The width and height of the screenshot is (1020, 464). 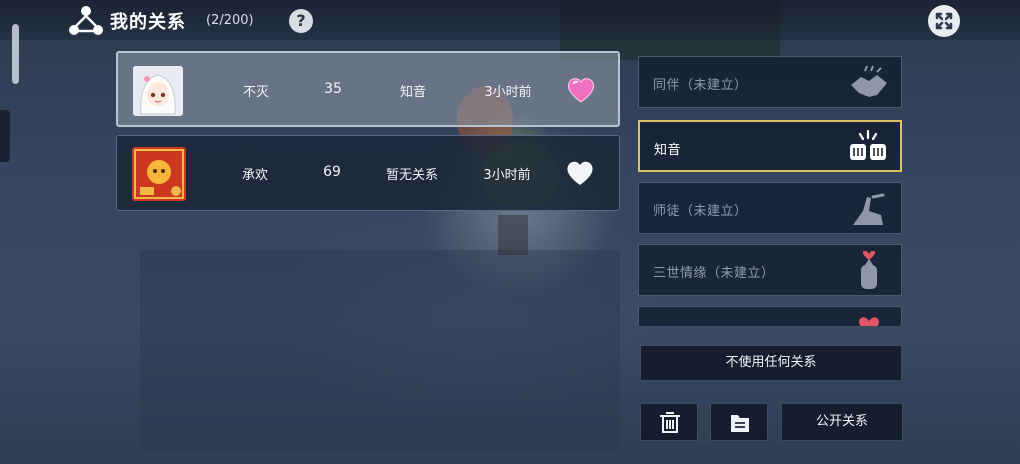 I want to click on relation-type-three-lives: 三世情缘（未建立）, so click(x=770, y=270).